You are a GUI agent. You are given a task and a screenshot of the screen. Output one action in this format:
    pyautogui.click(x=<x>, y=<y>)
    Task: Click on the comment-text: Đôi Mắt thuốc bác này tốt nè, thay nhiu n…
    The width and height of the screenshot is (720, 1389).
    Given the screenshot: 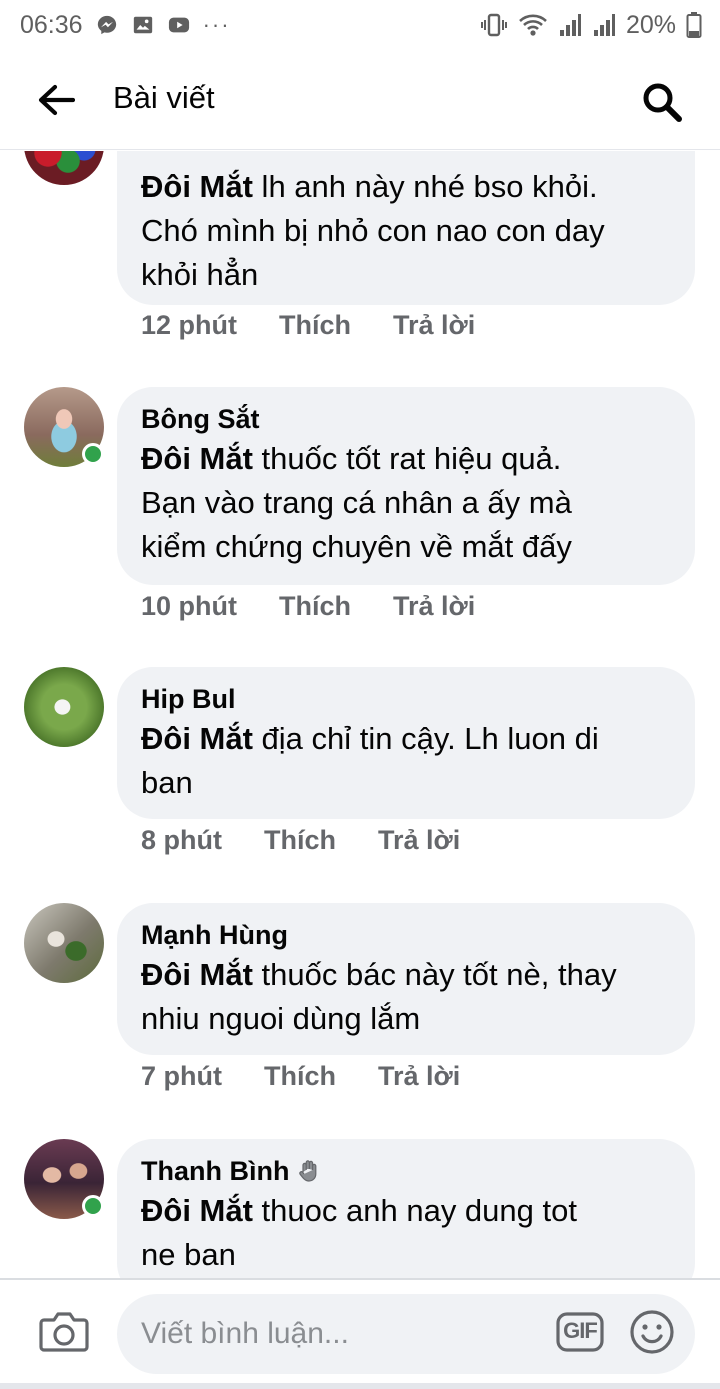 What is the action you would take?
    pyautogui.click(x=379, y=996)
    